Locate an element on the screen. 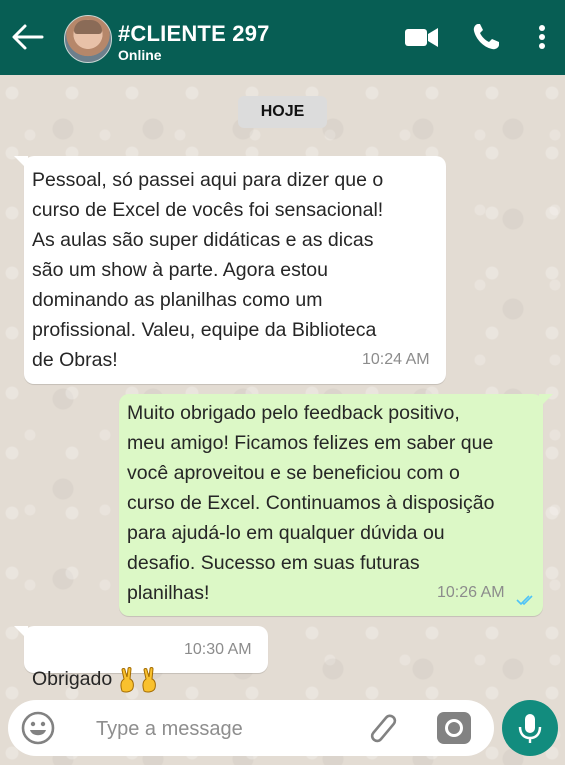  contact-avatar is located at coordinates (88, 39).